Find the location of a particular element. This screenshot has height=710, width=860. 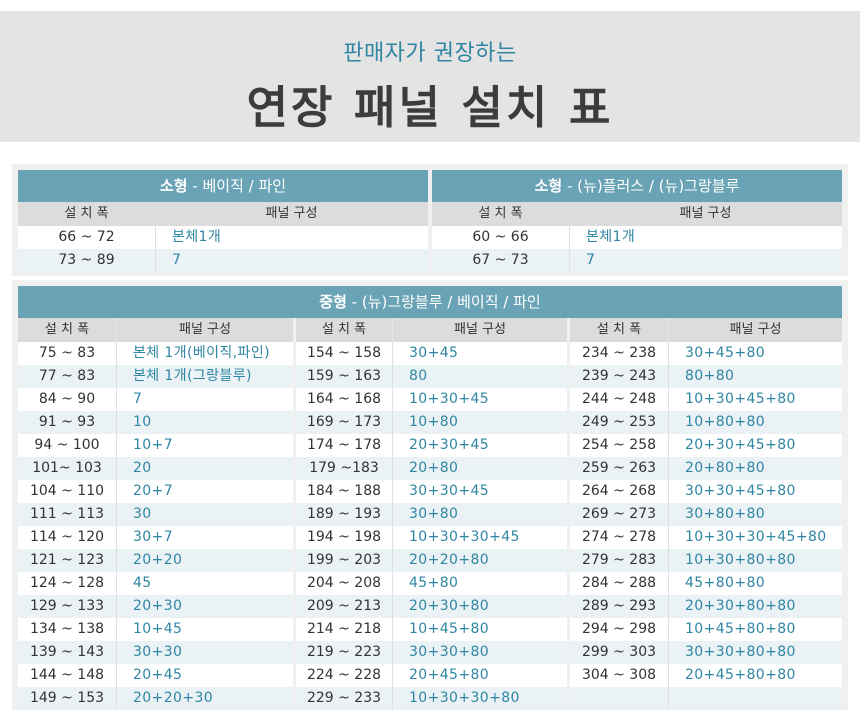

install-width-cell: 66 ~ 72 is located at coordinates (86, 237).